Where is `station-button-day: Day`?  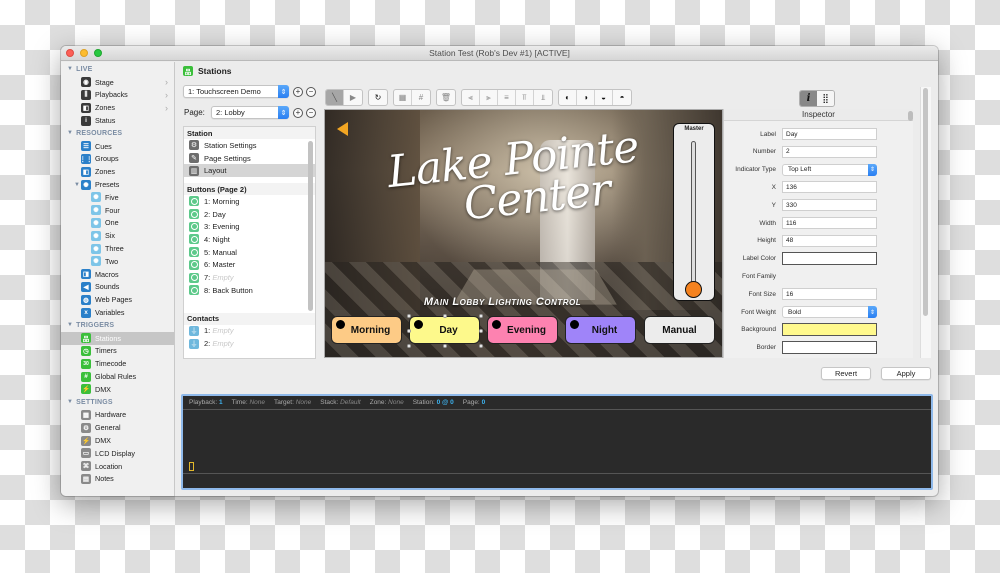
station-button-day: Day is located at coordinates (445, 331).